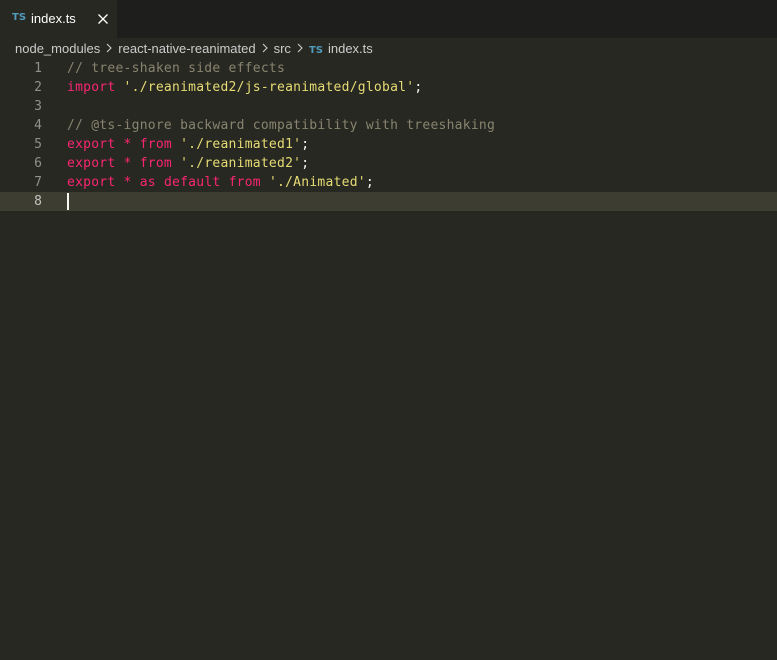 The height and width of the screenshot is (660, 777). I want to click on token-string: './reanimated2/js-reanimated/global', so click(269, 87).